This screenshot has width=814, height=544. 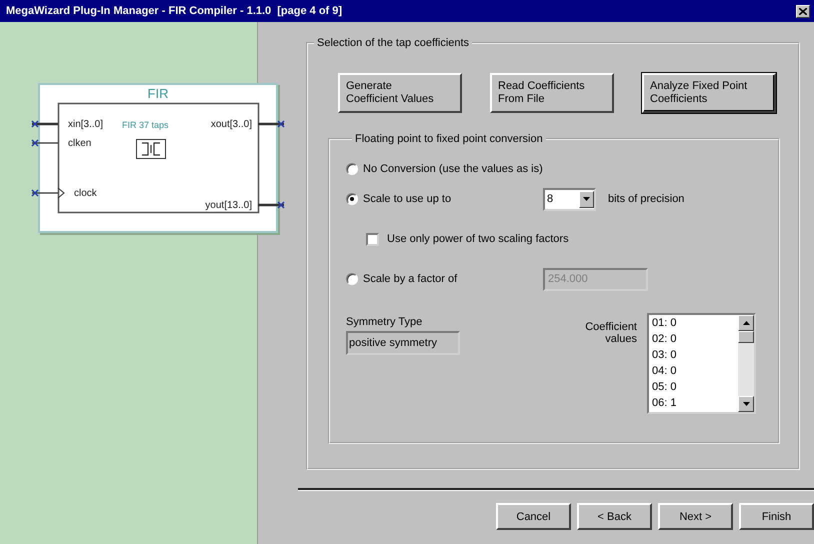 What do you see at coordinates (48, 193) in the screenshot?
I see `clock-pin` at bounding box center [48, 193].